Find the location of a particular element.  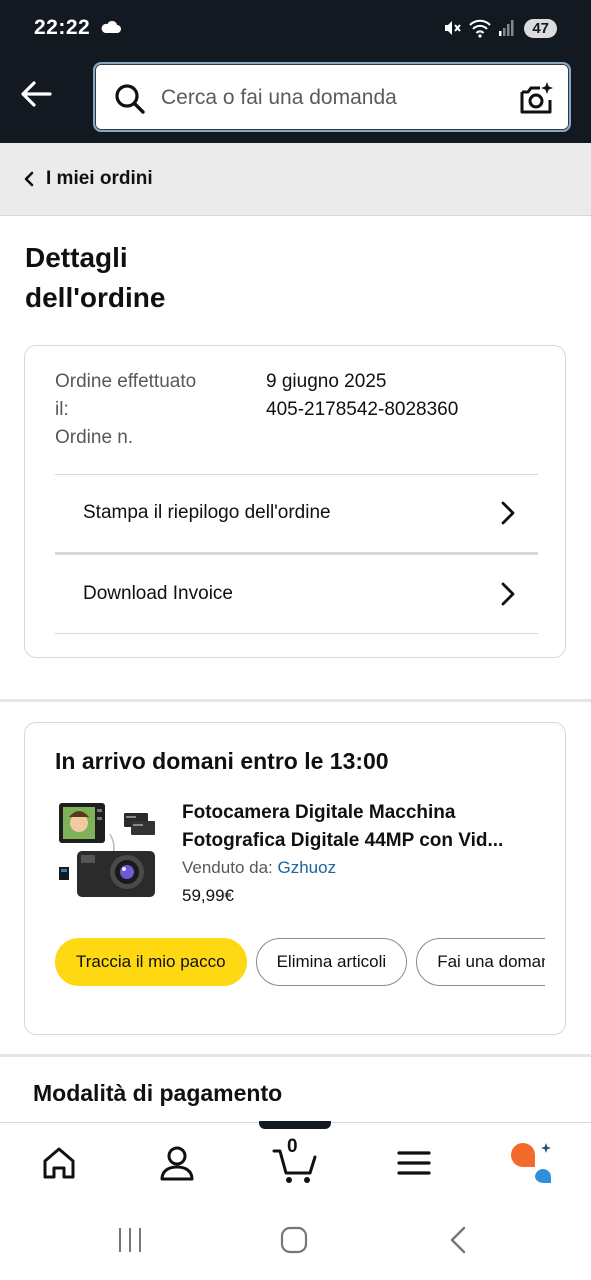

system-nav-bar is located at coordinates (295, 1240).